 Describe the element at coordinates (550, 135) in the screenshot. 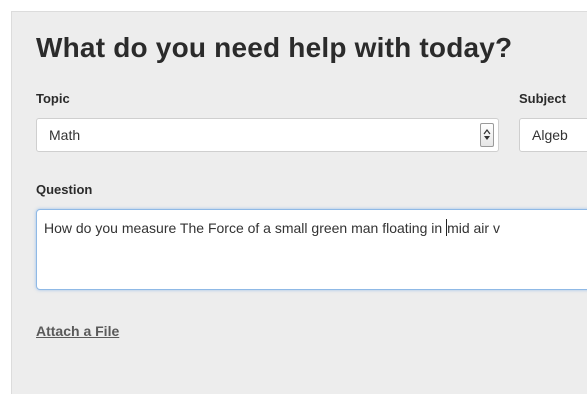

I see `subject-selected-value: Algeb` at that location.